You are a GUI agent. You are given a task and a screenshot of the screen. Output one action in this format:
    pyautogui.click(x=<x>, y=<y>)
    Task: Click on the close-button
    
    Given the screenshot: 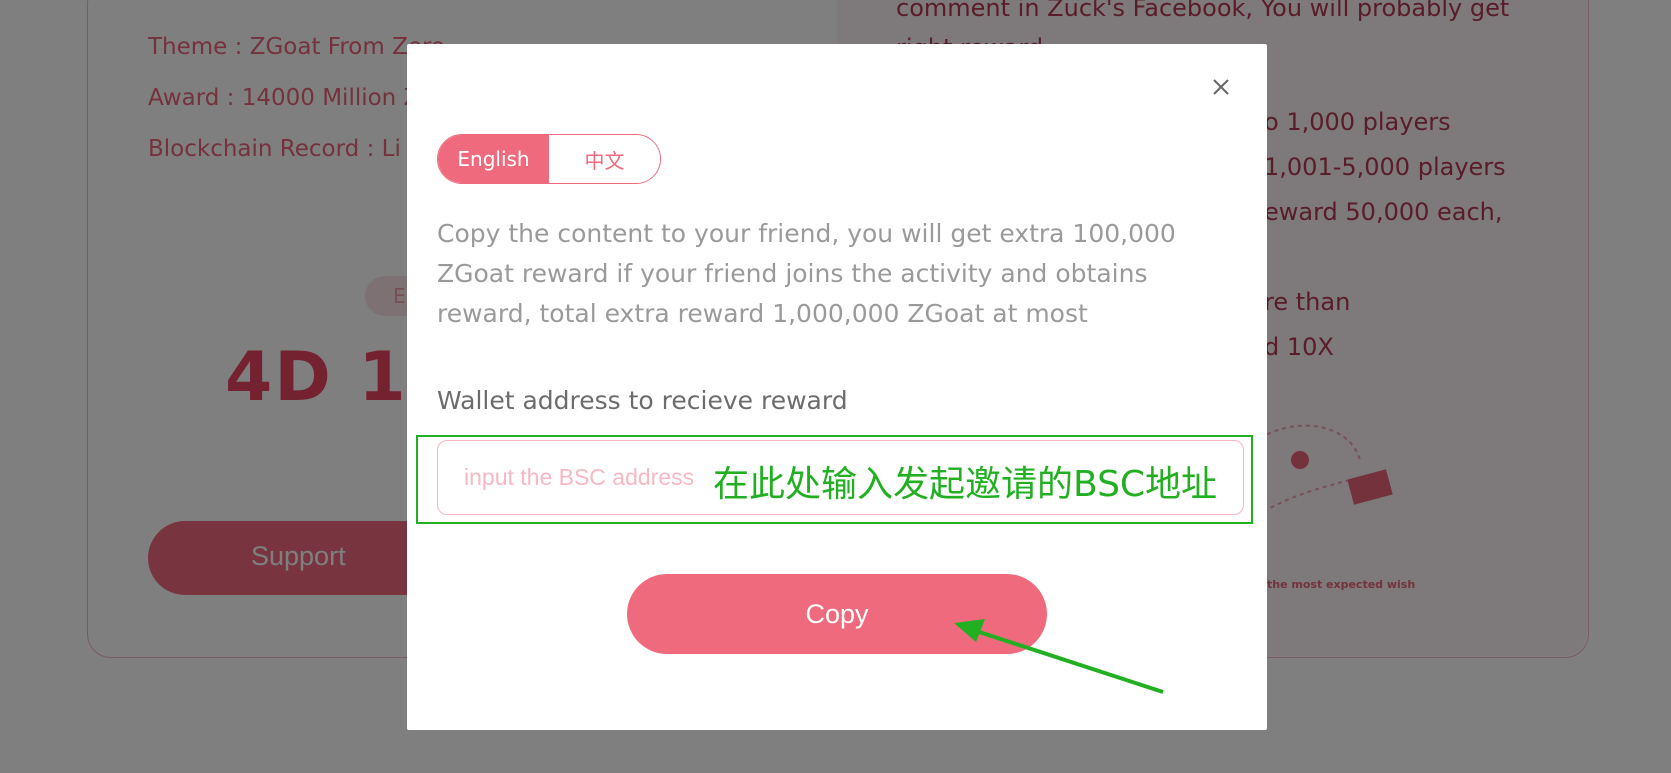 What is the action you would take?
    pyautogui.click(x=1221, y=87)
    